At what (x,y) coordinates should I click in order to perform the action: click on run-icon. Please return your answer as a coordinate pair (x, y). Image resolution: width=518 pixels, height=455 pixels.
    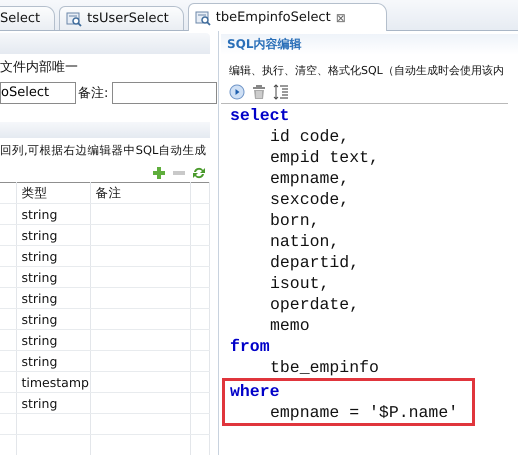
    Looking at the image, I should click on (237, 92).